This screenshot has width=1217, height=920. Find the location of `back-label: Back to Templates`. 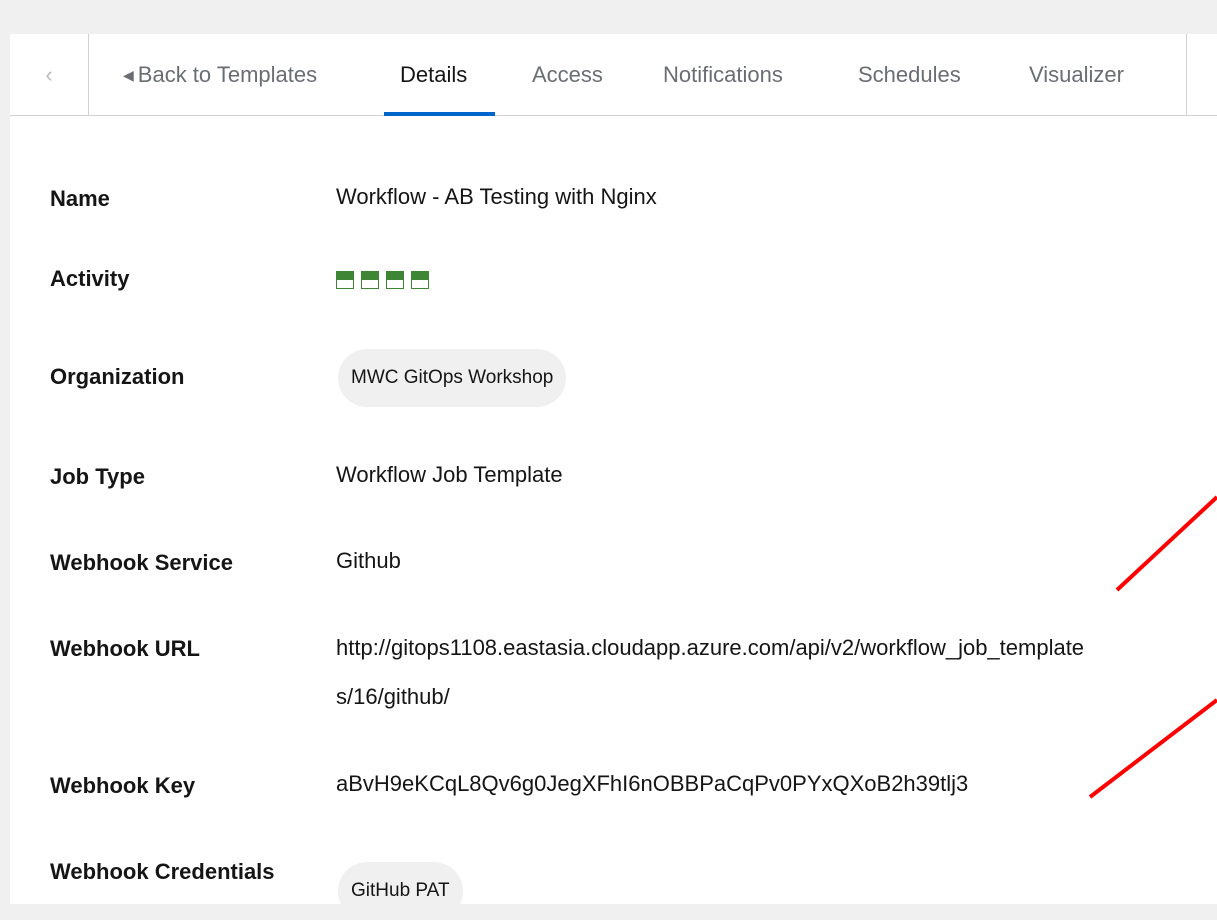

back-label: Back to Templates is located at coordinates (227, 74).